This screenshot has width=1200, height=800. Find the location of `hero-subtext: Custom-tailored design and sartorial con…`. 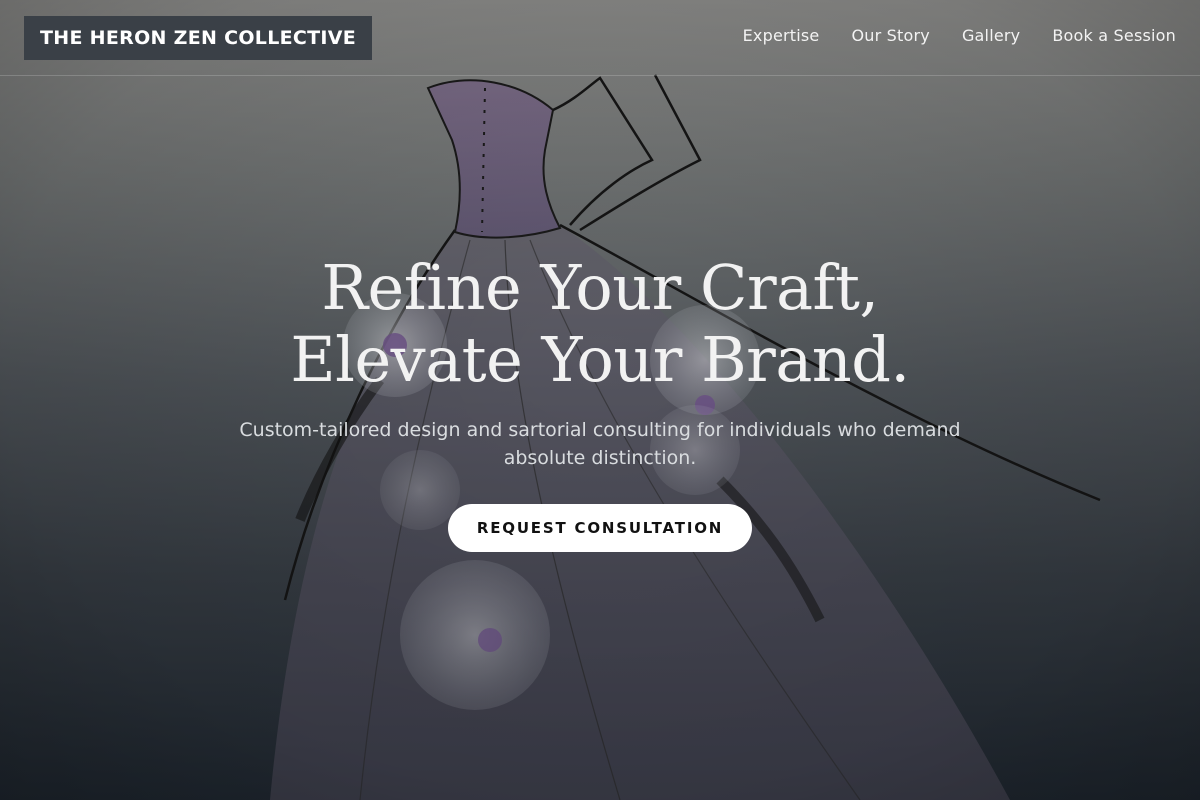

hero-subtext: Custom-tailored design and sartorial con… is located at coordinates (600, 444).